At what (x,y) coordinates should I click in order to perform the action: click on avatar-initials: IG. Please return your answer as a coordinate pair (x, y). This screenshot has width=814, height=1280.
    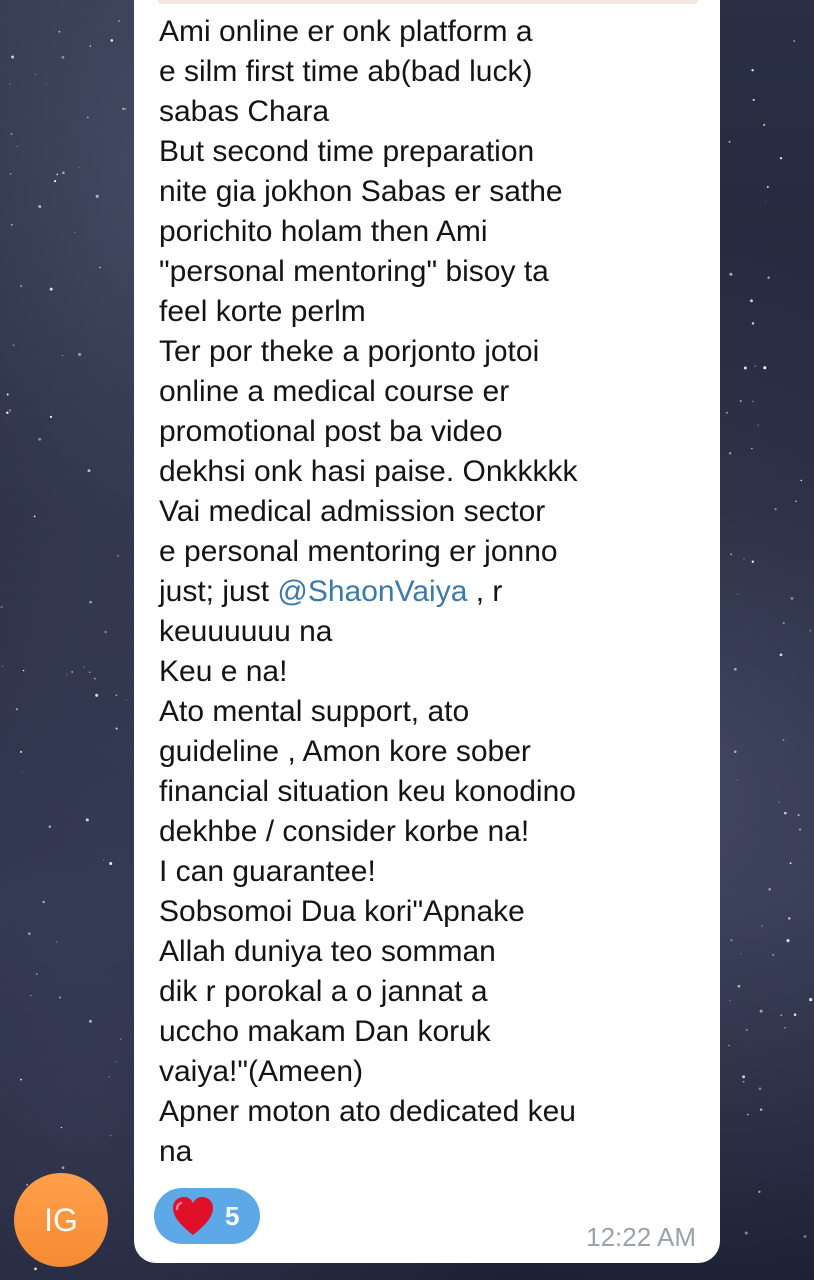
    Looking at the image, I should click on (61, 1219).